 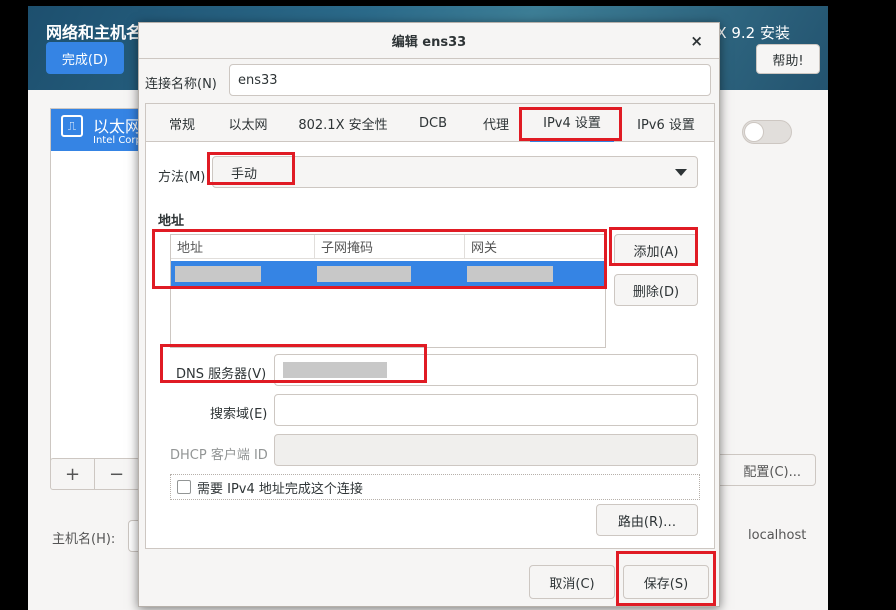 What do you see at coordinates (390, 247) in the screenshot?
I see `column-header-netmask: 子网掩码` at bounding box center [390, 247].